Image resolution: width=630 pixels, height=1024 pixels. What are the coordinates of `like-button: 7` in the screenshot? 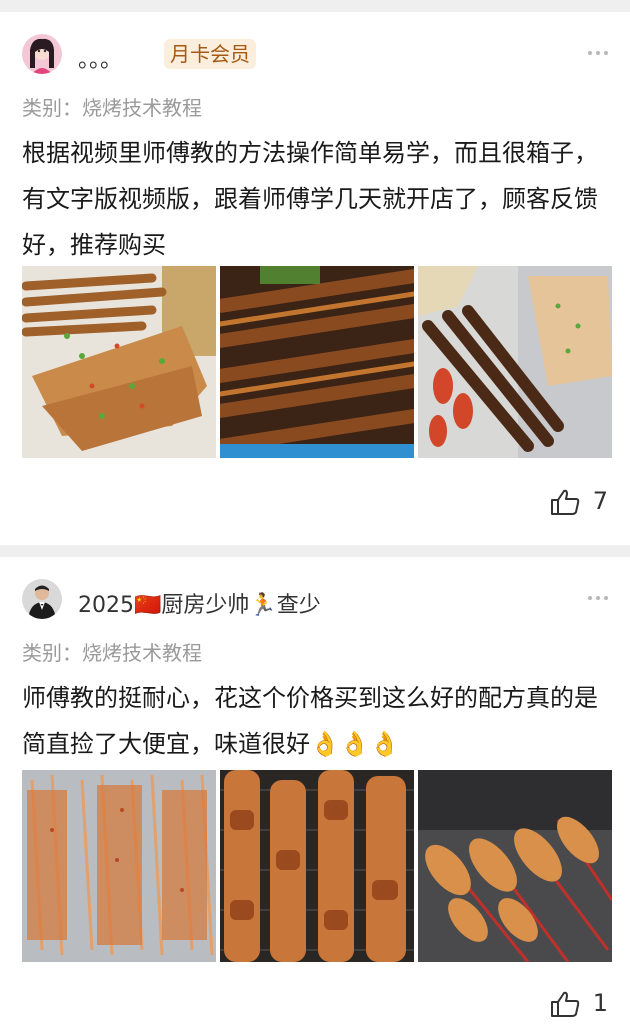 It's located at (563, 502).